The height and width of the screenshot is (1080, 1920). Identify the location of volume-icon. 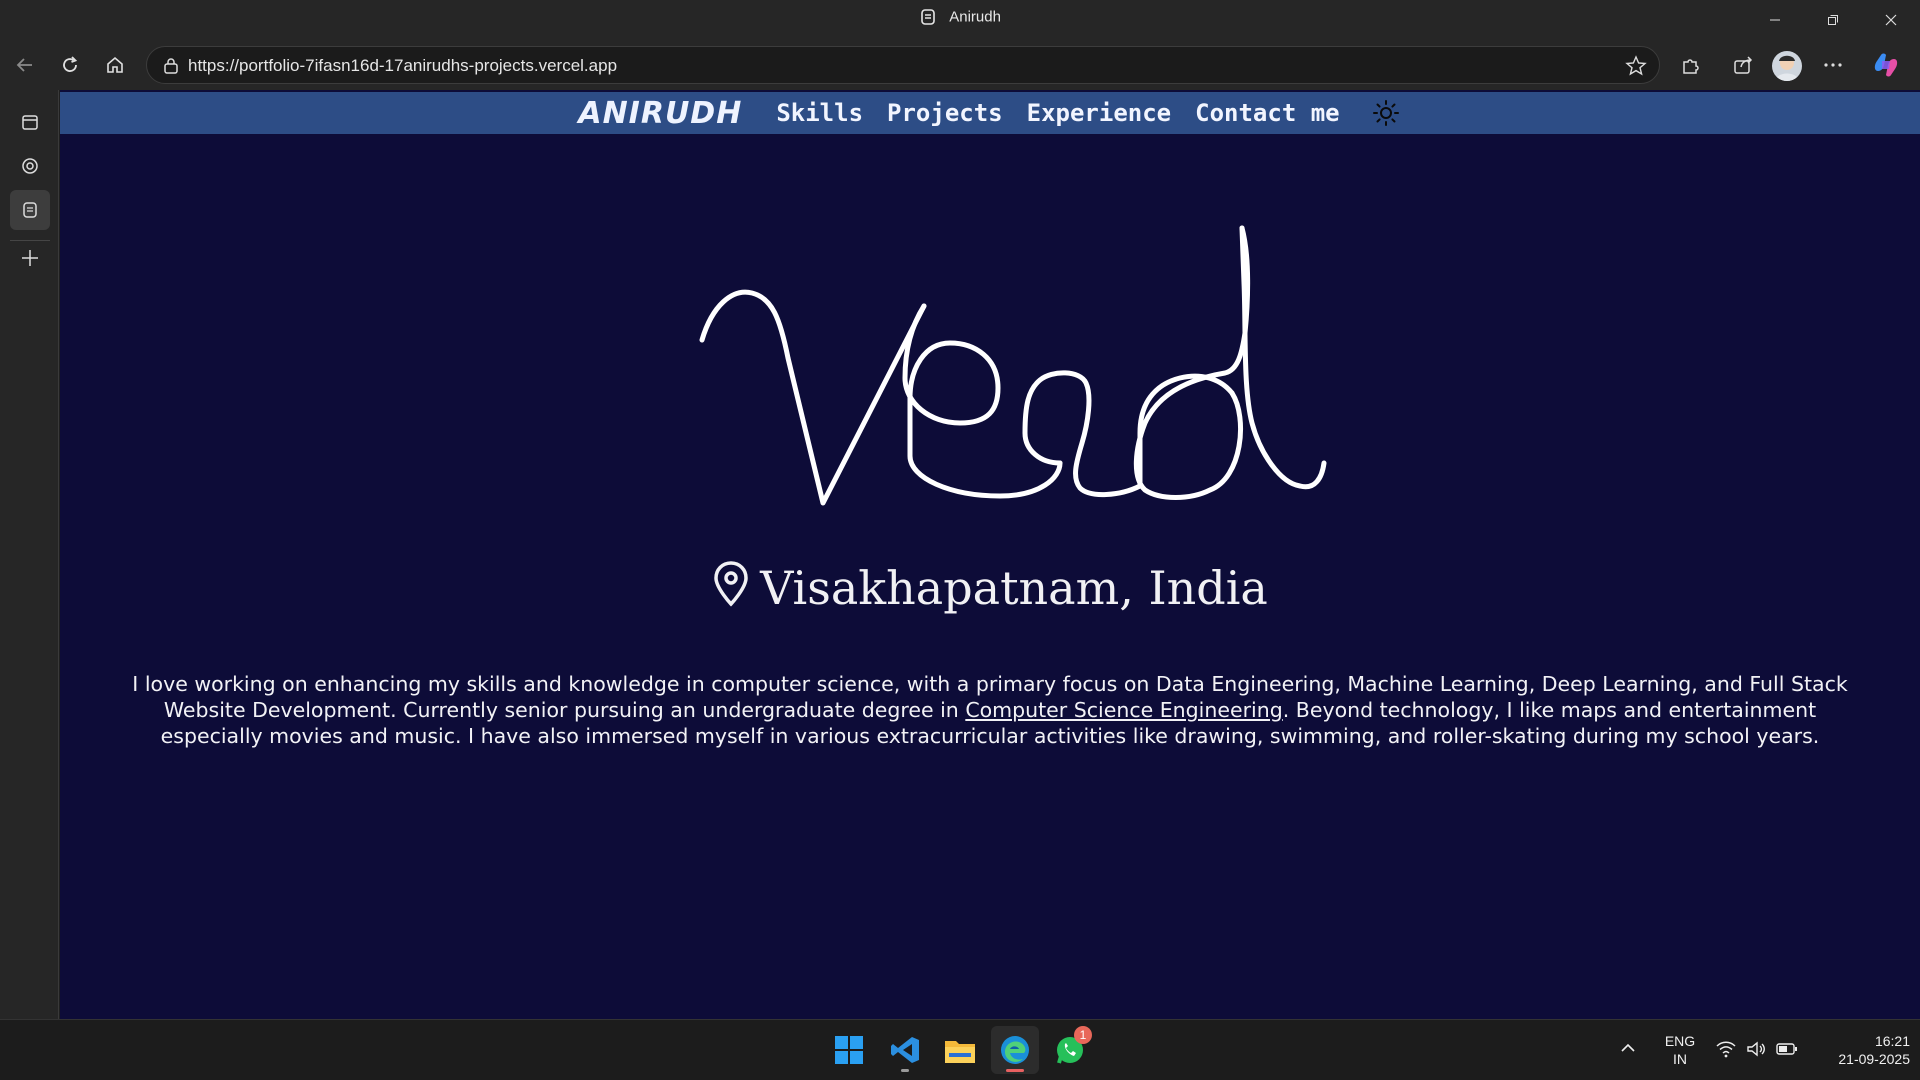
(1756, 1049).